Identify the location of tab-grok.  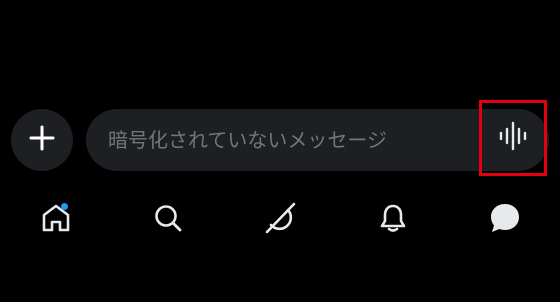
(280, 220).